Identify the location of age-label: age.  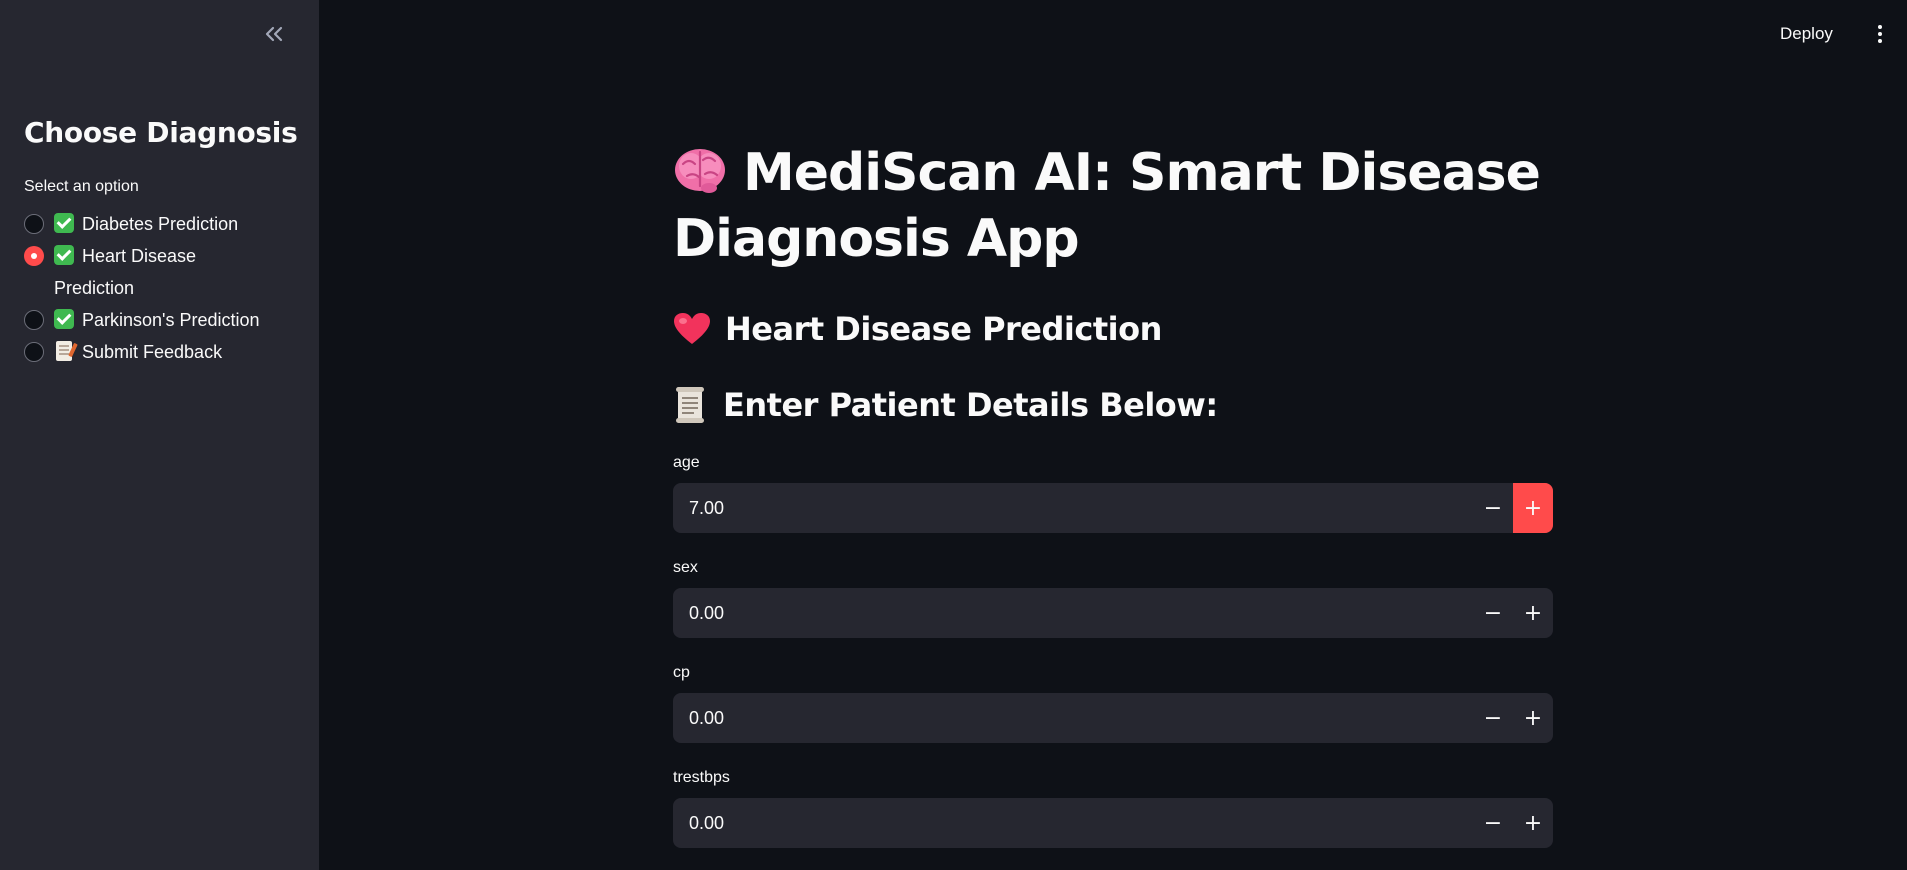
(686, 462).